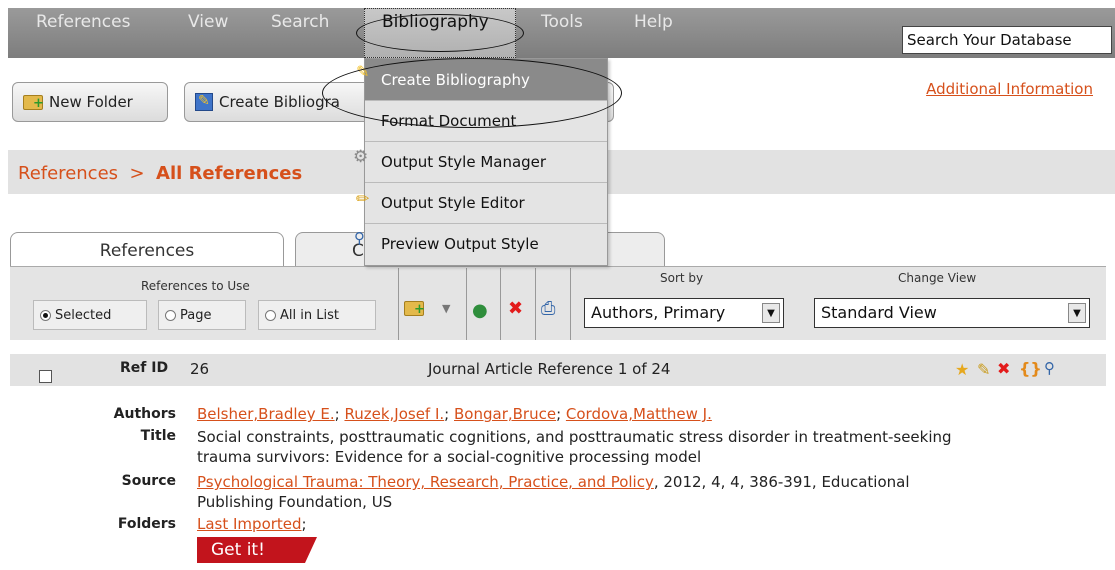 The width and height of the screenshot is (1115, 570). Describe the element at coordinates (549, 369) in the screenshot. I see `record-header-text: Journal Article Reference 1 of 24` at that location.